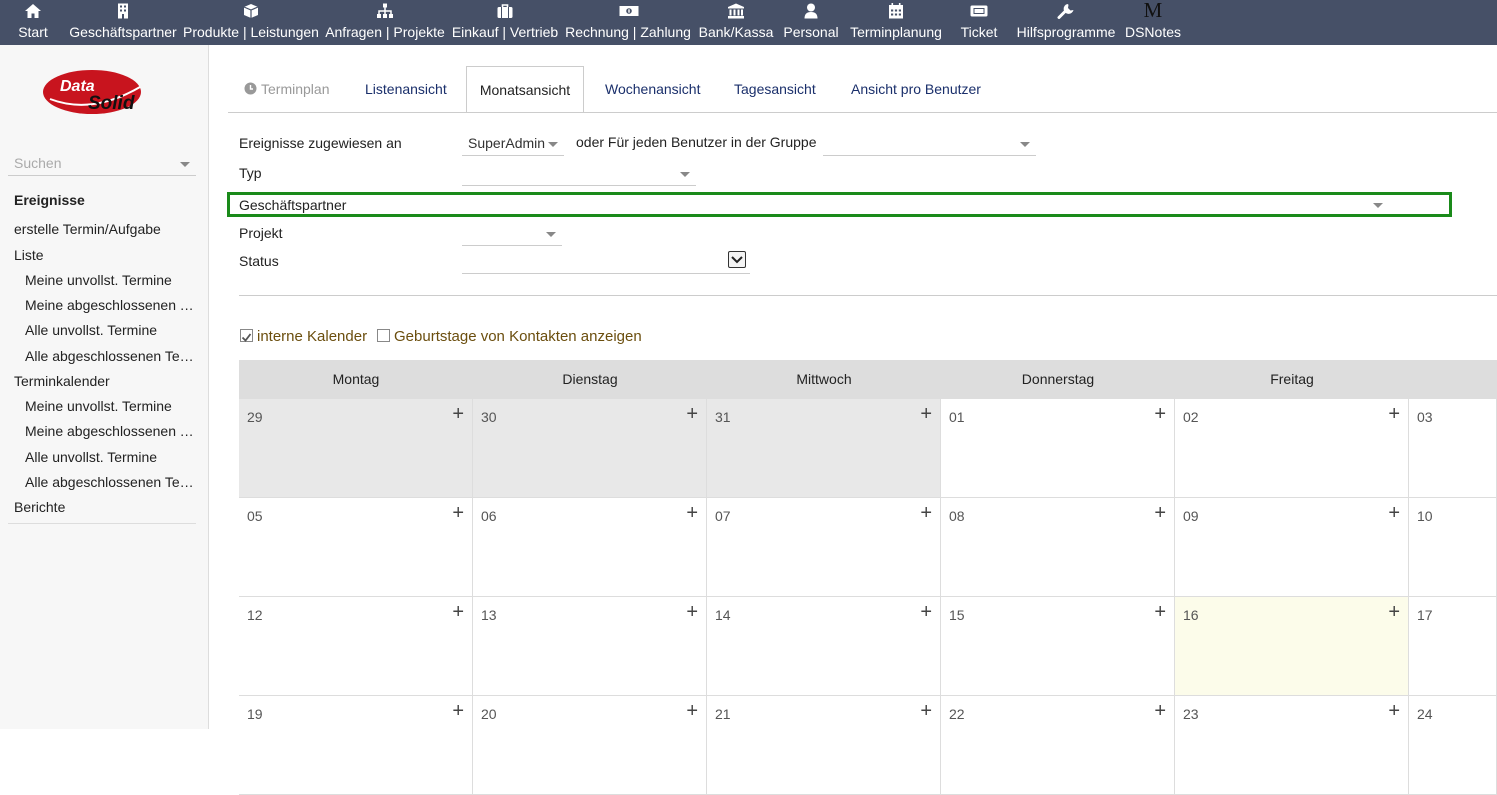 This screenshot has width=1497, height=795. Describe the element at coordinates (1292, 745) in the screenshot. I see `calendar-day-cell: 23 +` at that location.